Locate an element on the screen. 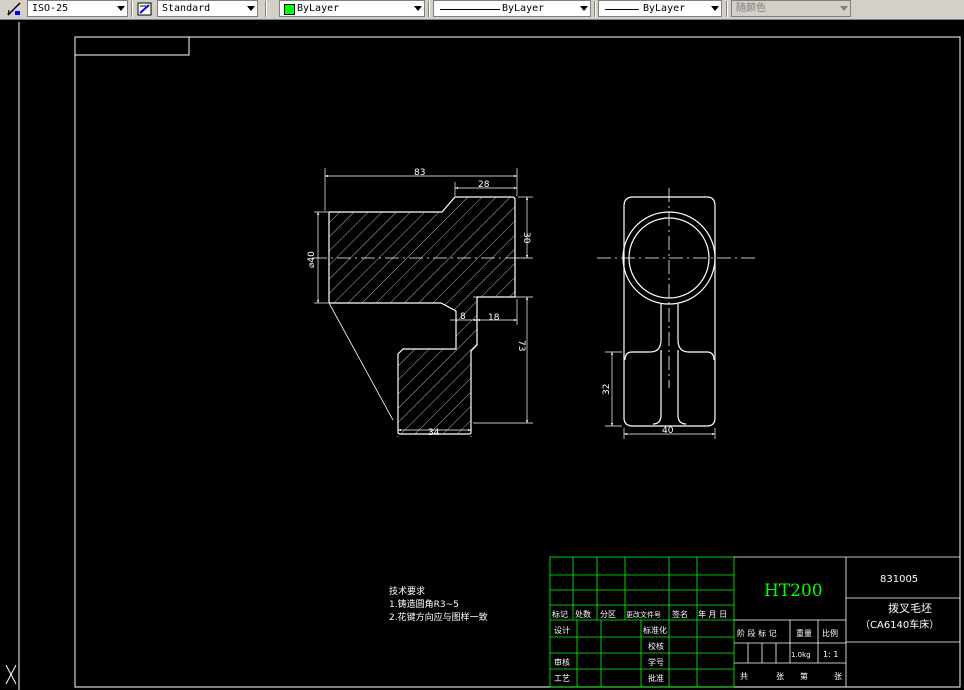 The width and height of the screenshot is (964, 690). tb-machine: （CA6140车床） is located at coordinates (899, 624).